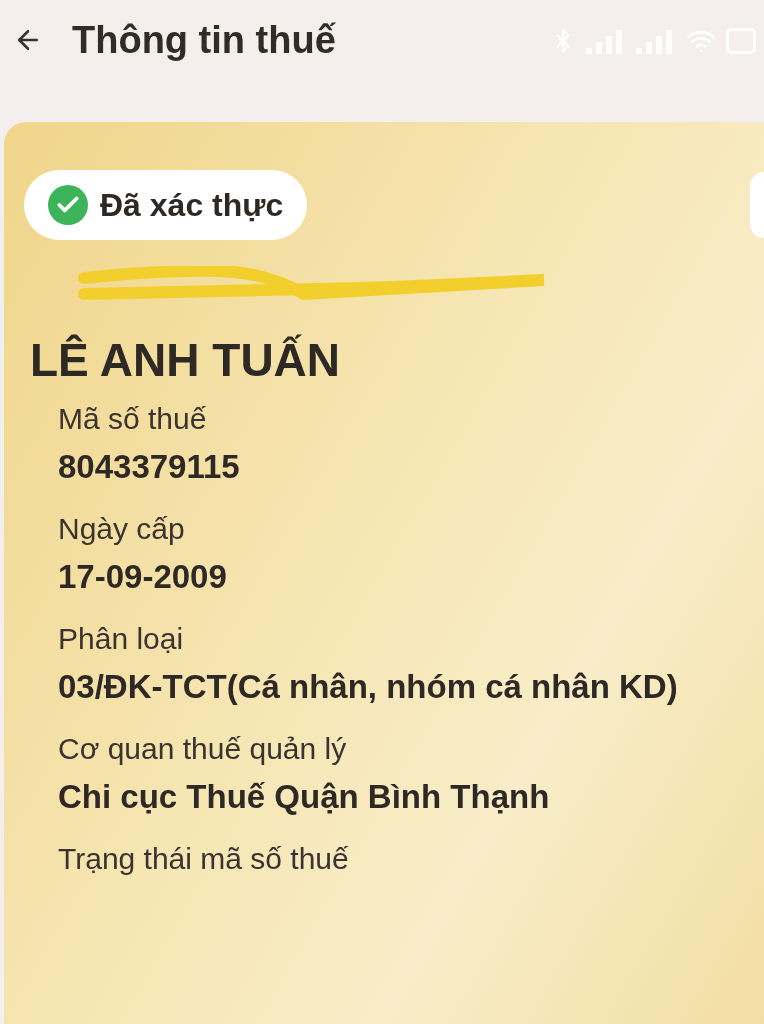 The image size is (764, 1024). Describe the element at coordinates (304, 797) in the screenshot. I see `field-value: Chi cục Thuế Quận Bình Thạnh` at that location.